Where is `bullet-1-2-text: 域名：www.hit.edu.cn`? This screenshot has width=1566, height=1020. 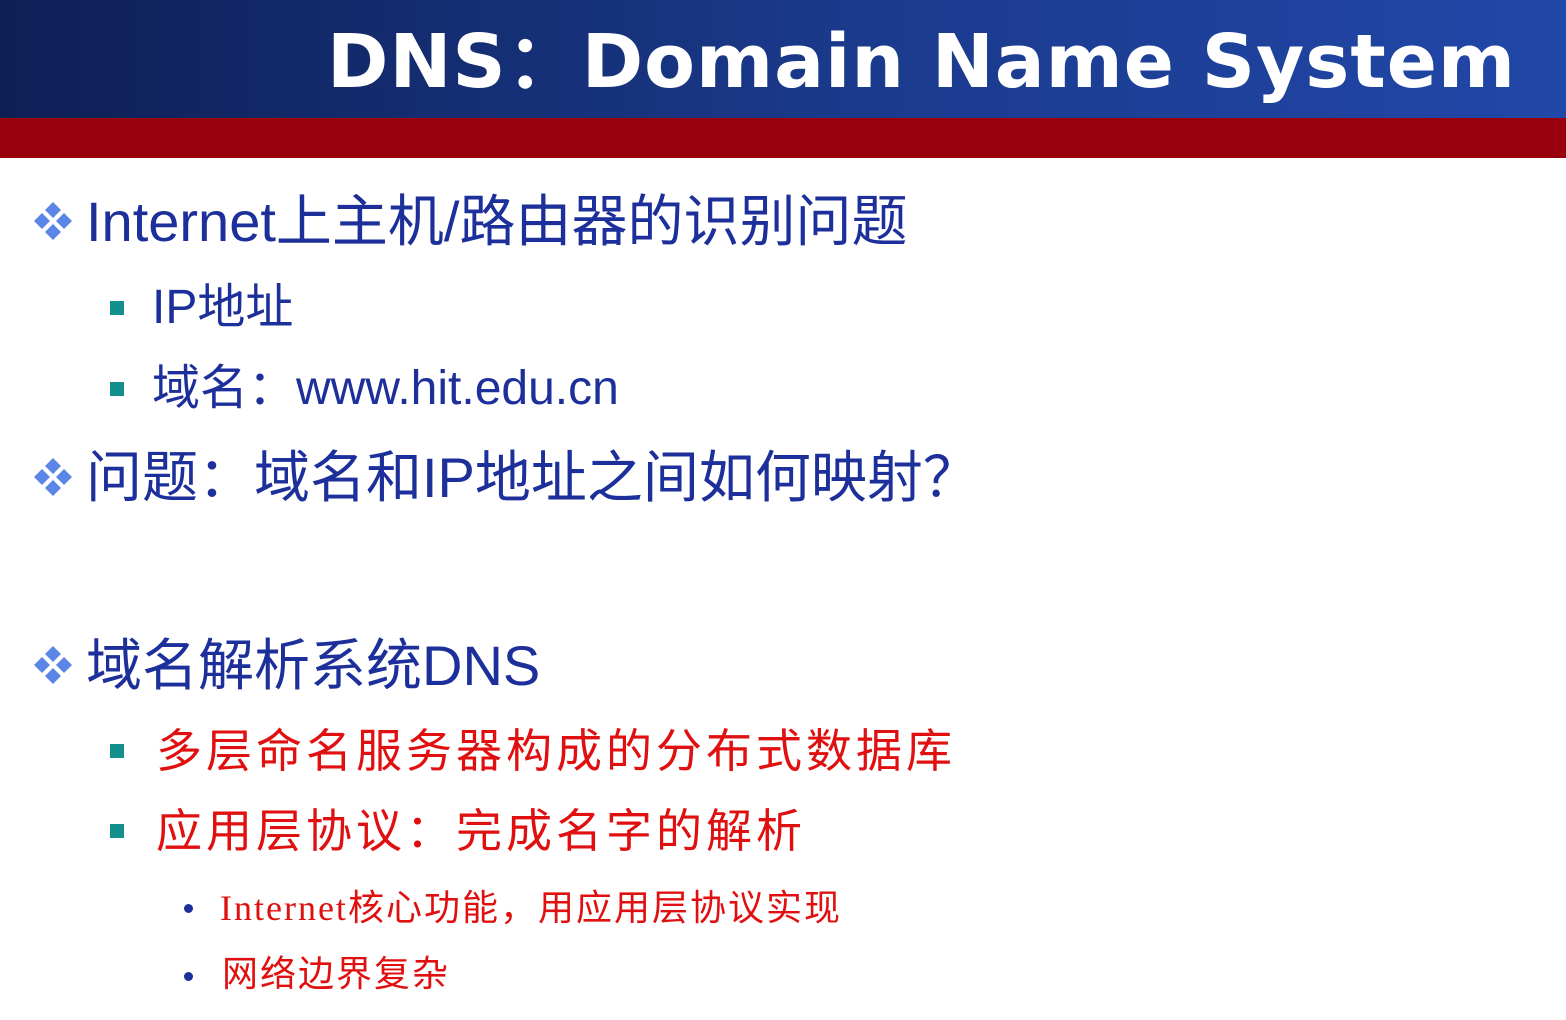 bullet-1-2-text: 域名：www.hit.edu.cn is located at coordinates (385, 388).